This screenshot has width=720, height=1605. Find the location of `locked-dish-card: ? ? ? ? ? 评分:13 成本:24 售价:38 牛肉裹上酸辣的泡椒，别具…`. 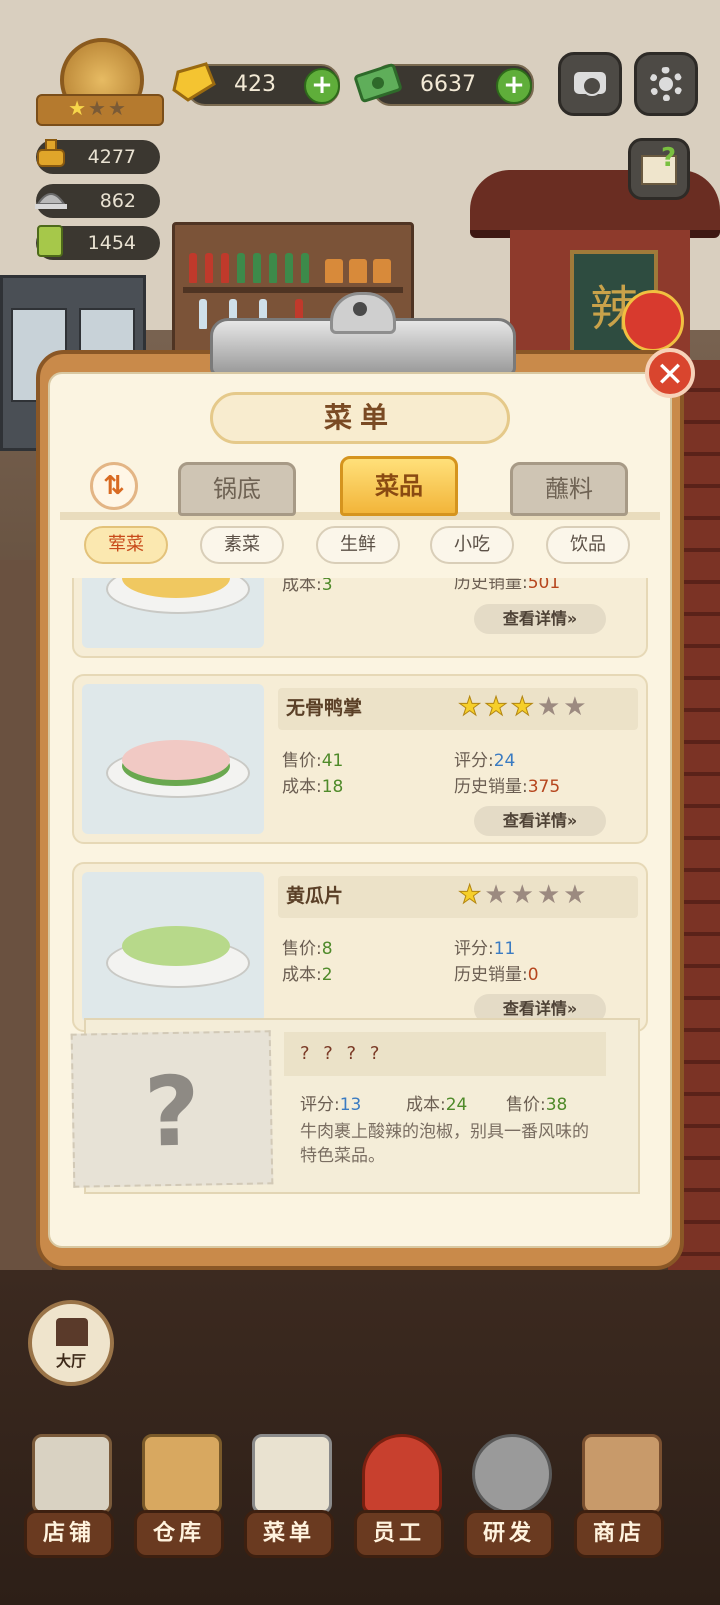

locked-dish-card: ? ? ? ? ? 评分:13 成本:24 售价:38 牛肉裹上酸辣的泡椒，别具… is located at coordinates (360, 1113).